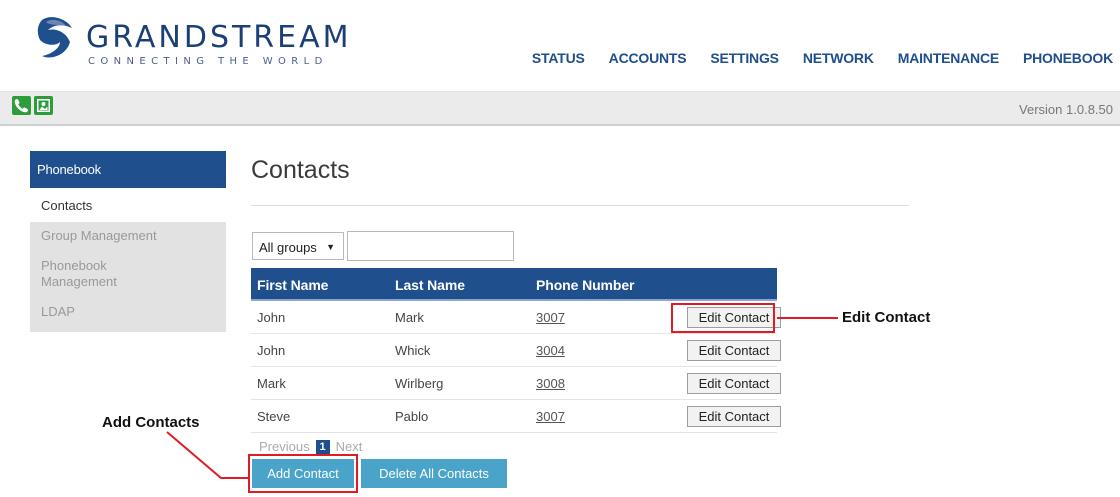 Image resolution: width=1120 pixels, height=497 pixels. What do you see at coordinates (886, 317) in the screenshot?
I see `edit-contact-annotation: Edit Contact` at bounding box center [886, 317].